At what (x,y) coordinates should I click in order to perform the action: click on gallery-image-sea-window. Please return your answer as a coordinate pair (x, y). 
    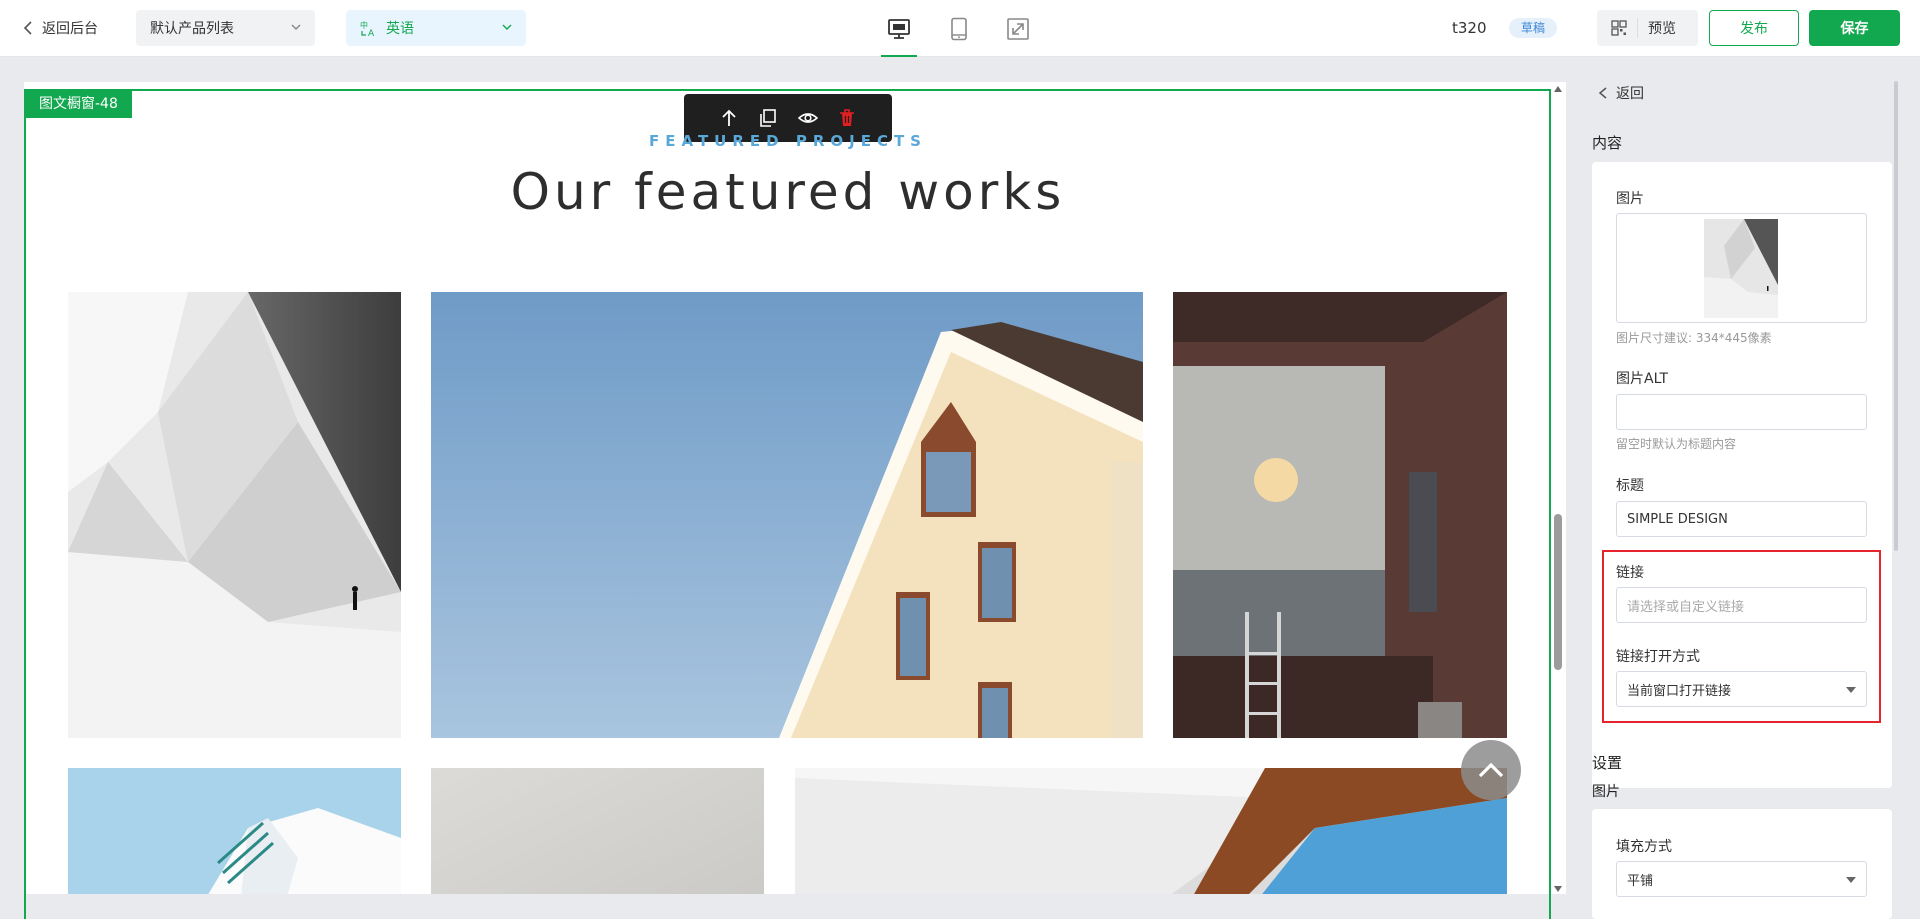
    Looking at the image, I should click on (1340, 515).